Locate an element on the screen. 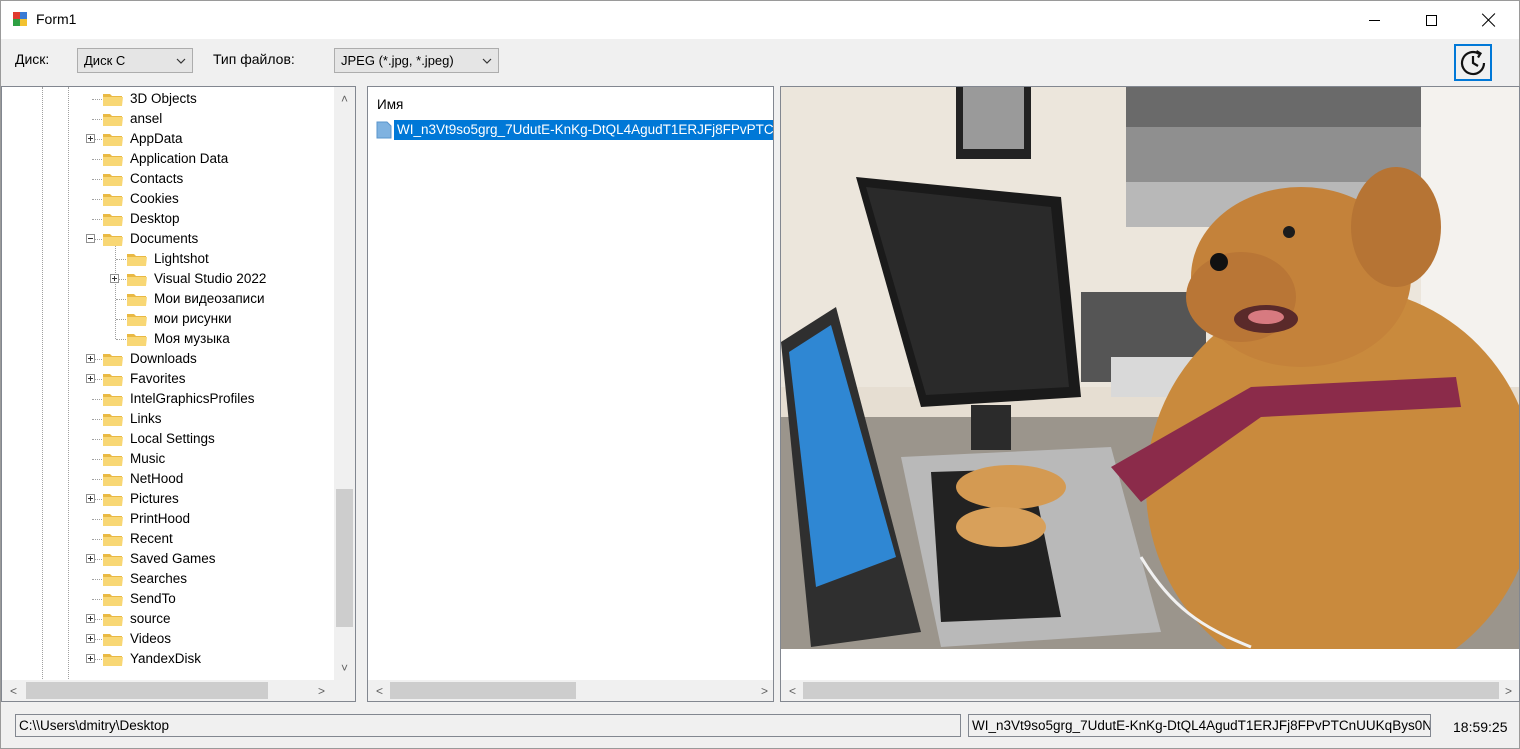  current-path-field: C:\\Users\dmitry\Desktop is located at coordinates (488, 725).